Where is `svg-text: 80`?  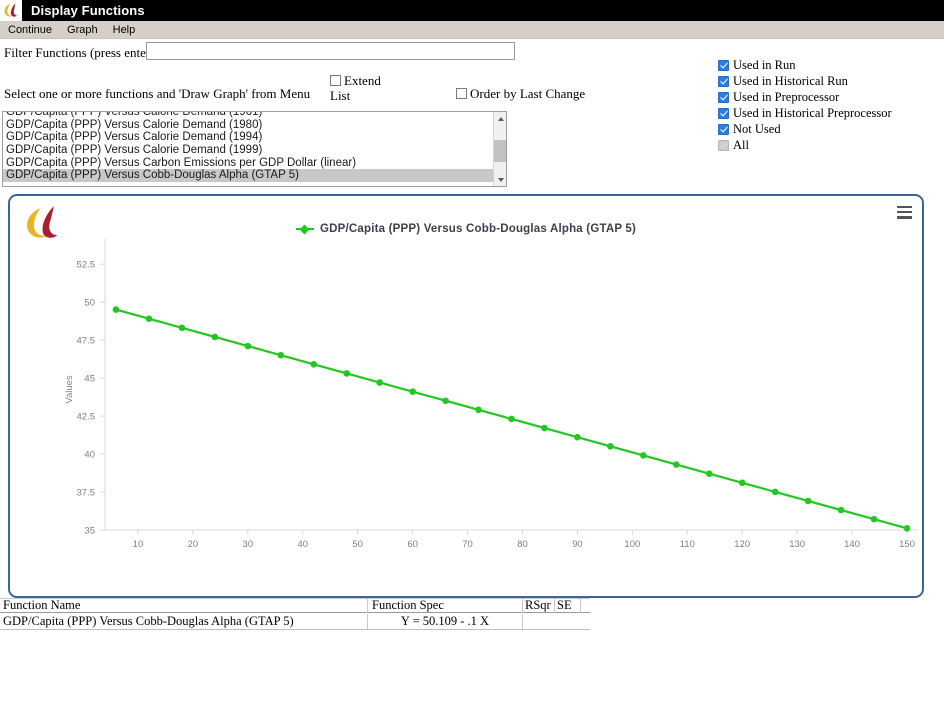 svg-text: 80 is located at coordinates (522, 544).